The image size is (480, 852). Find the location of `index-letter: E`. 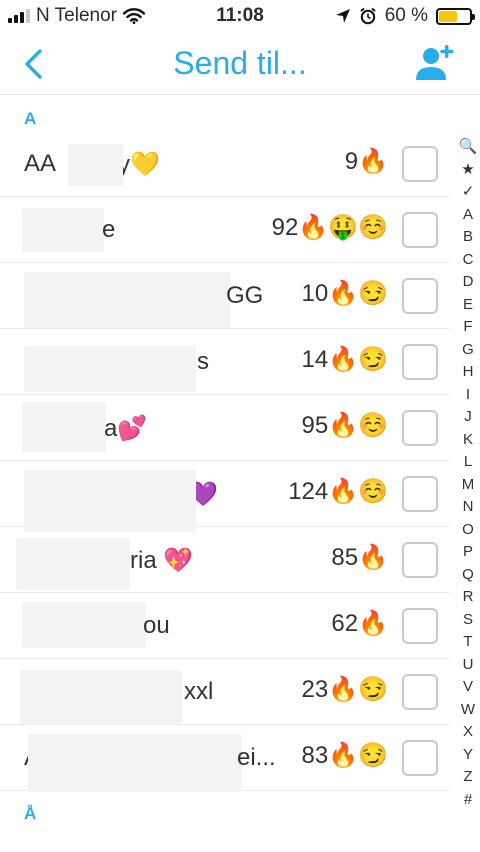

index-letter: E is located at coordinates (468, 305).